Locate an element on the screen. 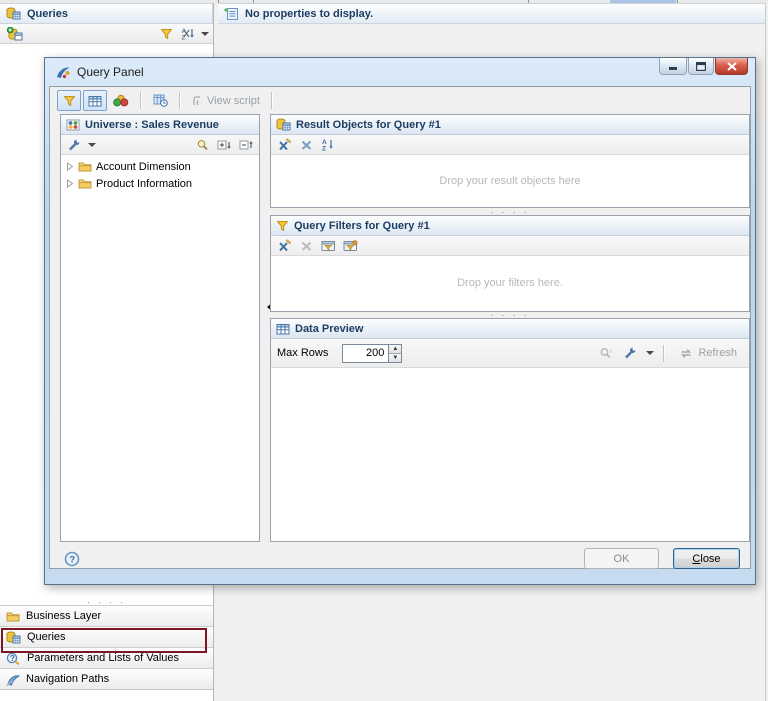 The image size is (768, 701). collapse-all-icon is located at coordinates (246, 144).